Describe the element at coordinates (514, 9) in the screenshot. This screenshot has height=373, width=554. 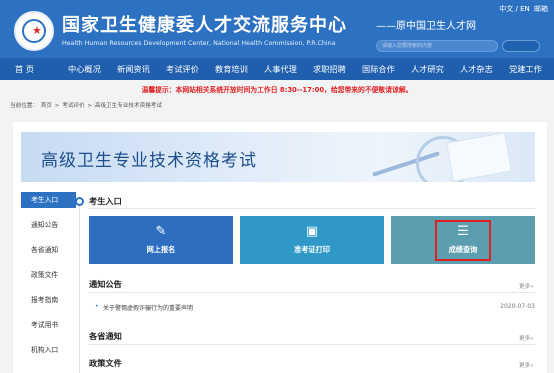
I see `language-link: 中文 / EN` at that location.